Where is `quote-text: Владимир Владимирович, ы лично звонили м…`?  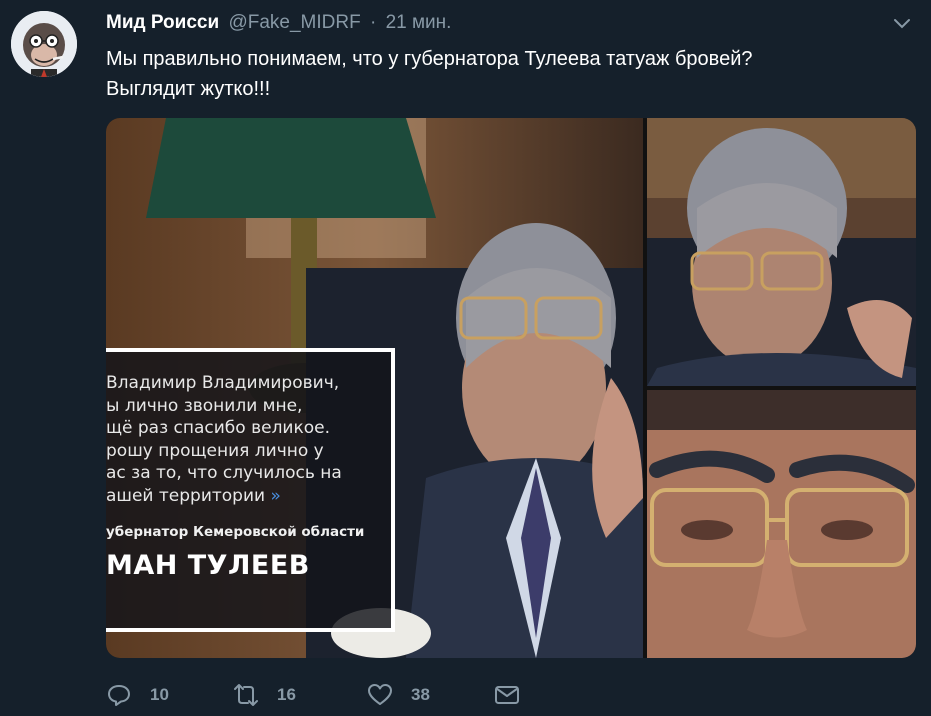
quote-text: Владимир Владимирович, ы лично звонили м… is located at coordinates (241, 439).